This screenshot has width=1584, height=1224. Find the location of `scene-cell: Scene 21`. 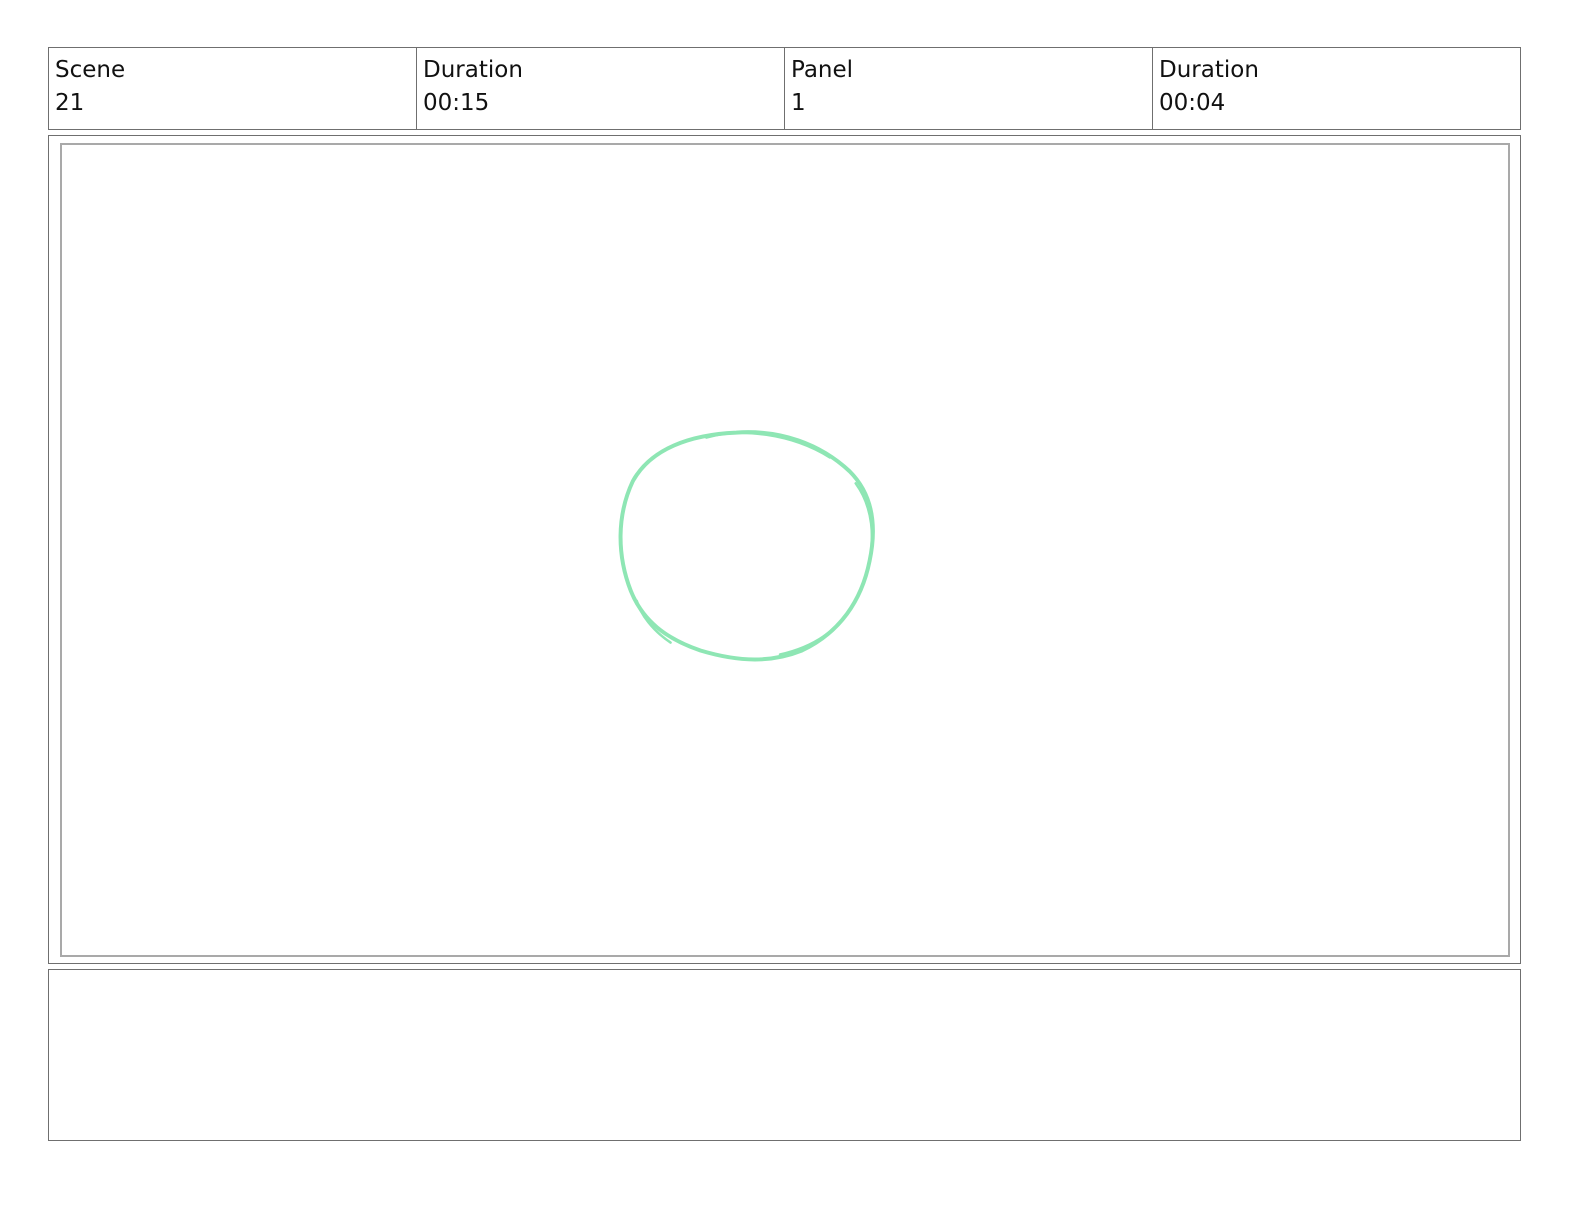

scene-cell: Scene 21 is located at coordinates (233, 88).